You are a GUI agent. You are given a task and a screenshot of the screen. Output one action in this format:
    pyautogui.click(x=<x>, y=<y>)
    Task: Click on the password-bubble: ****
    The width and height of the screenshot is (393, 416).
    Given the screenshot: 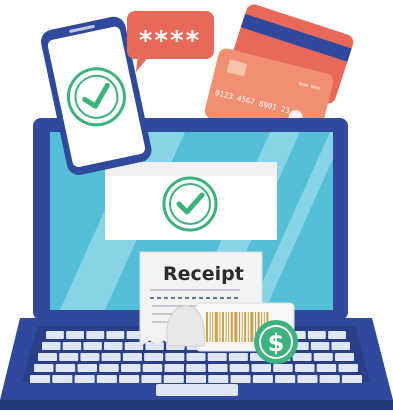 What is the action you would take?
    pyautogui.click(x=170, y=41)
    